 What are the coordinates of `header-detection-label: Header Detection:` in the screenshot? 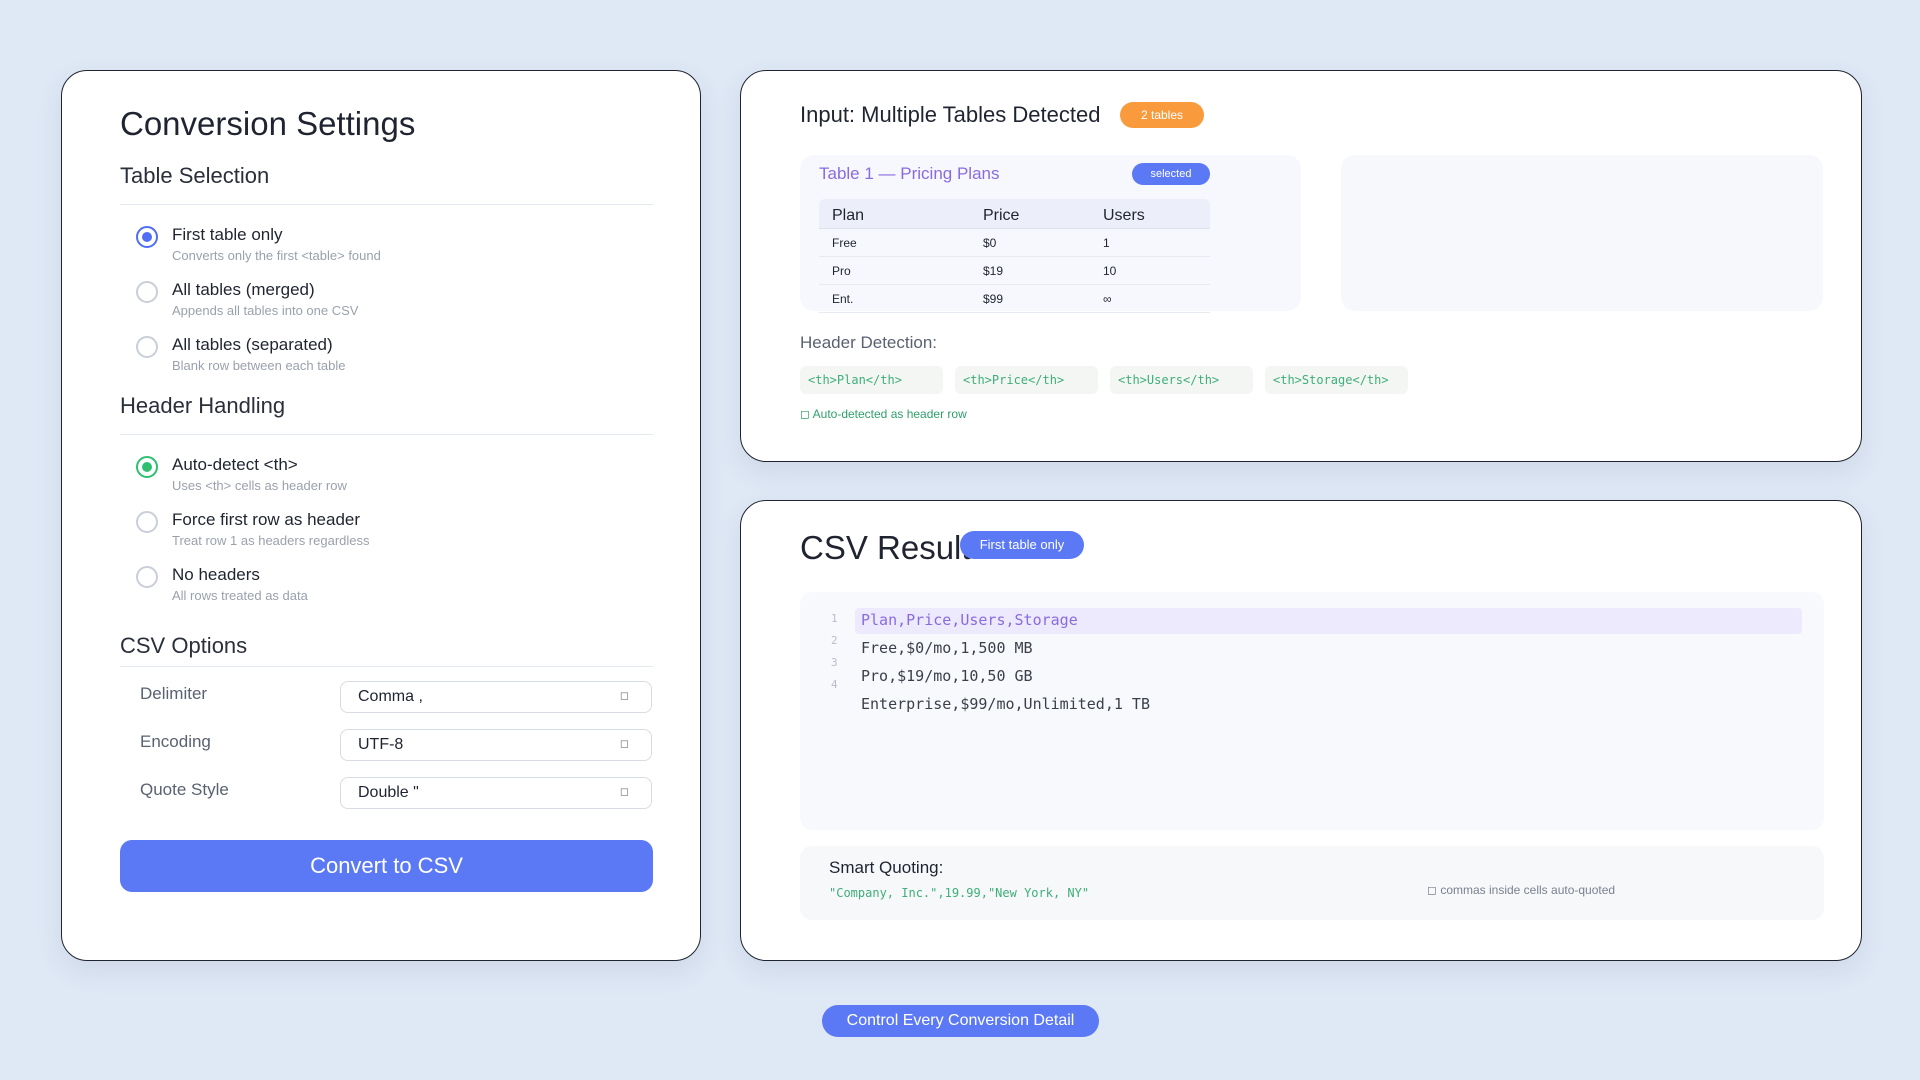 It's located at (869, 342).